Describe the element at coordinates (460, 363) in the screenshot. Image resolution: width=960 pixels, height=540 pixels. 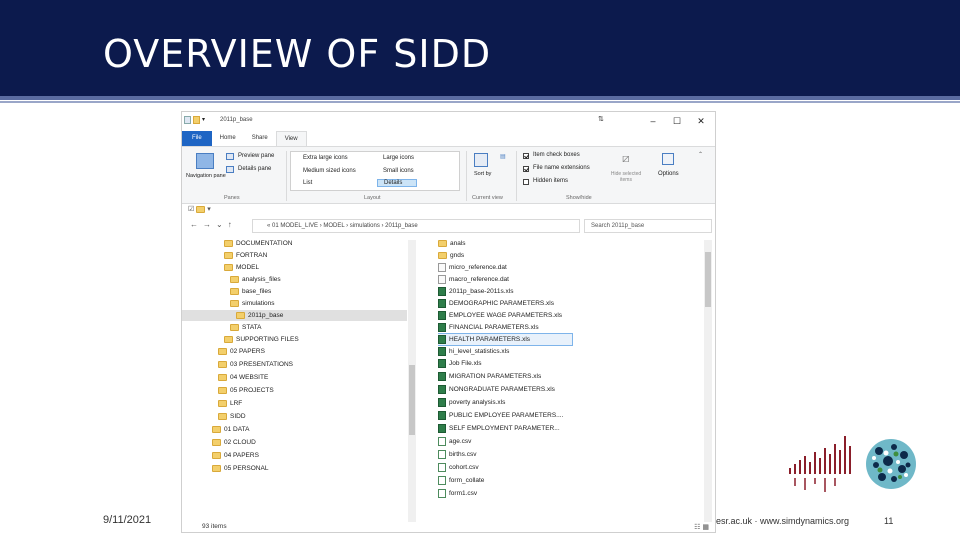
I see `list-item: Job File.xls` at that location.